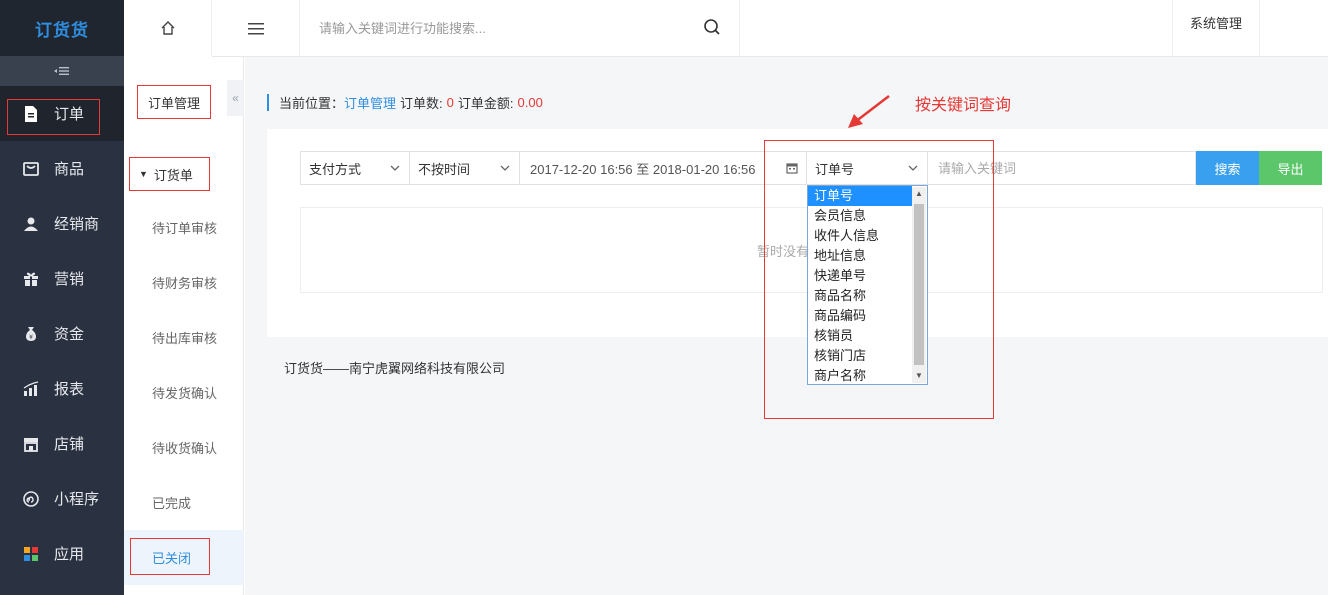 This screenshot has width=1328, height=595. What do you see at coordinates (69, 334) in the screenshot?
I see `sidebar-item-label: 资金` at bounding box center [69, 334].